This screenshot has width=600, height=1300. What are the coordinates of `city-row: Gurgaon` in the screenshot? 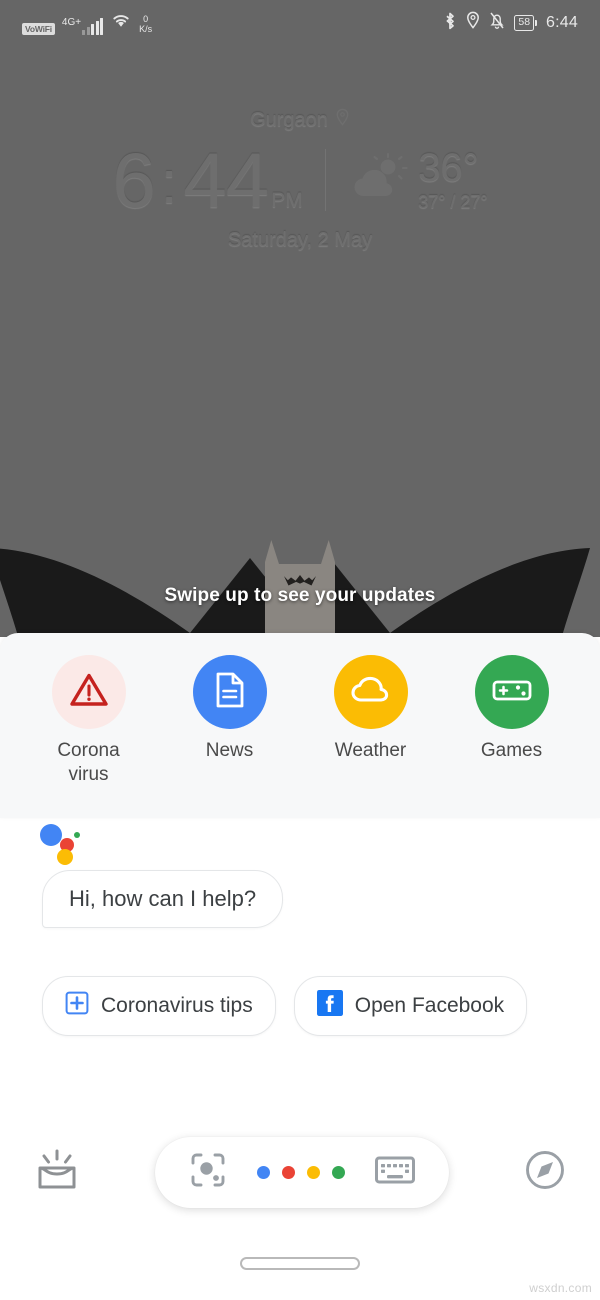 It's located at (300, 120).